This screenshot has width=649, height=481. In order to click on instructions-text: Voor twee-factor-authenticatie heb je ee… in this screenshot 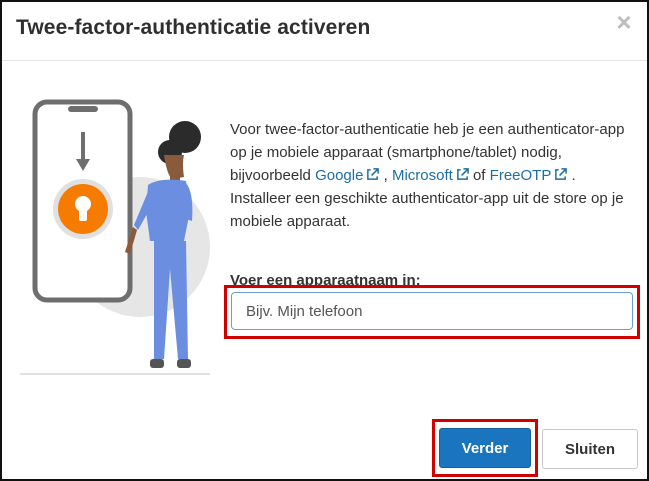, I will do `click(432, 175)`.